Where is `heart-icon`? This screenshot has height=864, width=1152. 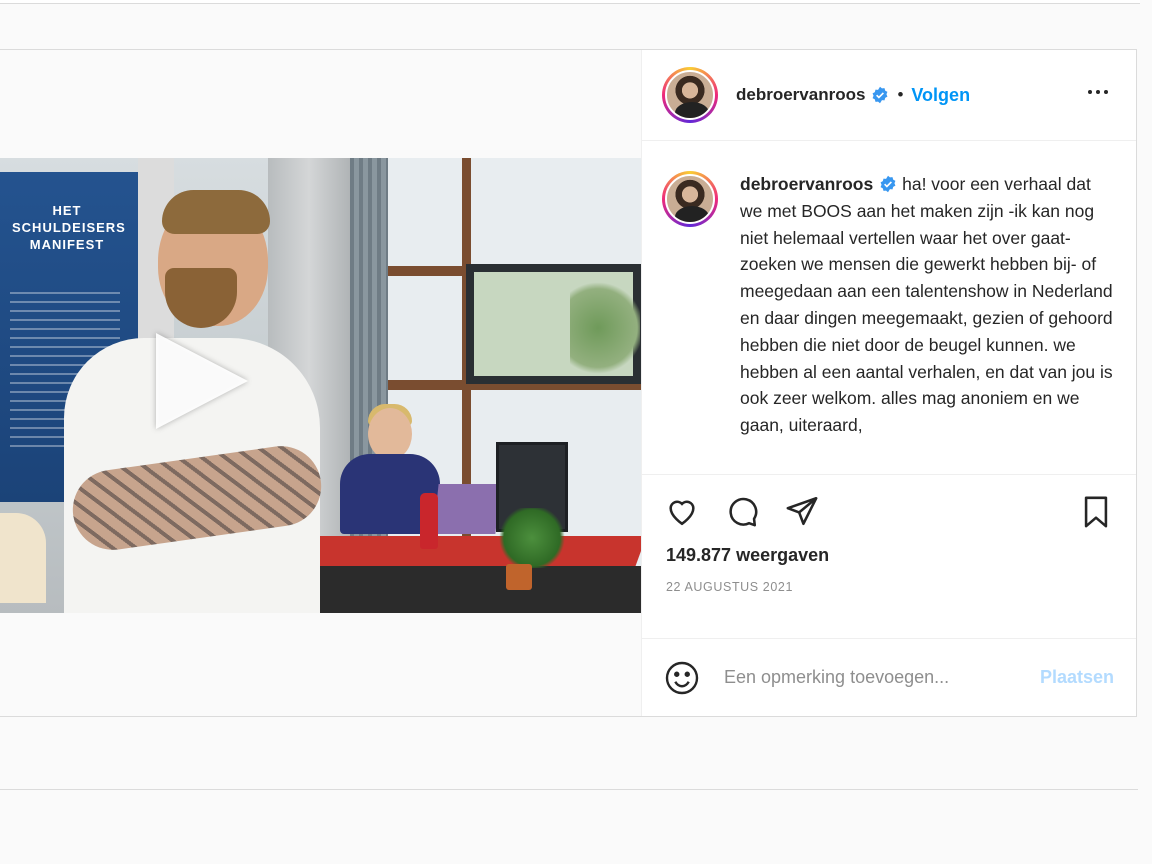
heart-icon is located at coordinates (682, 511).